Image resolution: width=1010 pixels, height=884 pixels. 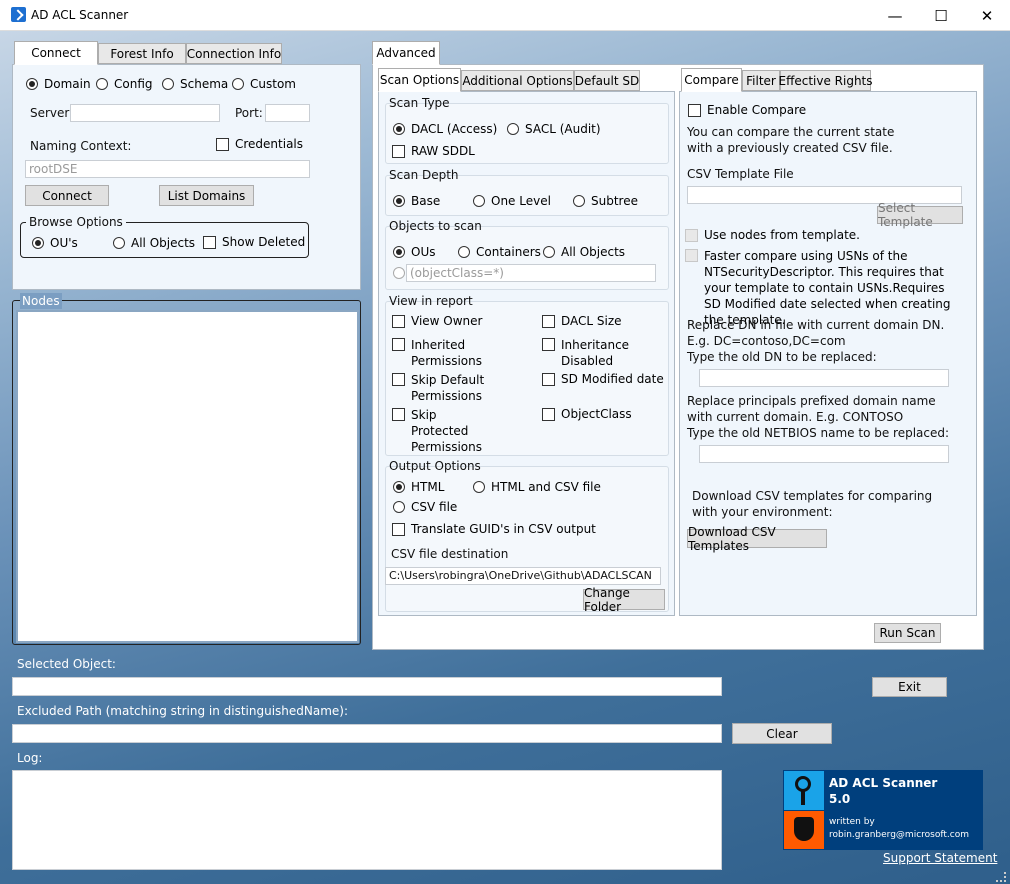 What do you see at coordinates (249, 113) in the screenshot?
I see `port-label: Port:` at bounding box center [249, 113].